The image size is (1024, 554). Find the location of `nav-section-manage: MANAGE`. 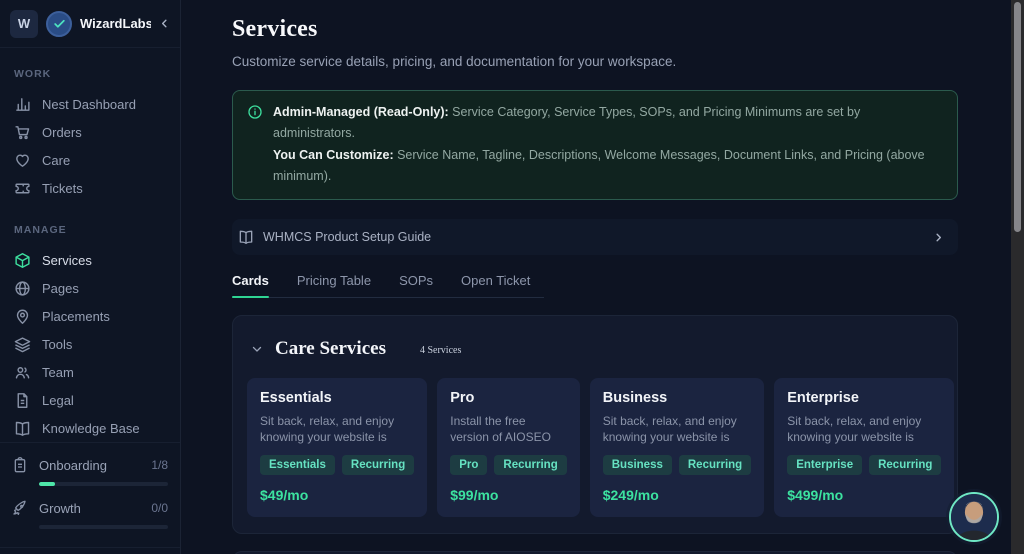

nav-section-manage: MANAGE is located at coordinates (40, 230).